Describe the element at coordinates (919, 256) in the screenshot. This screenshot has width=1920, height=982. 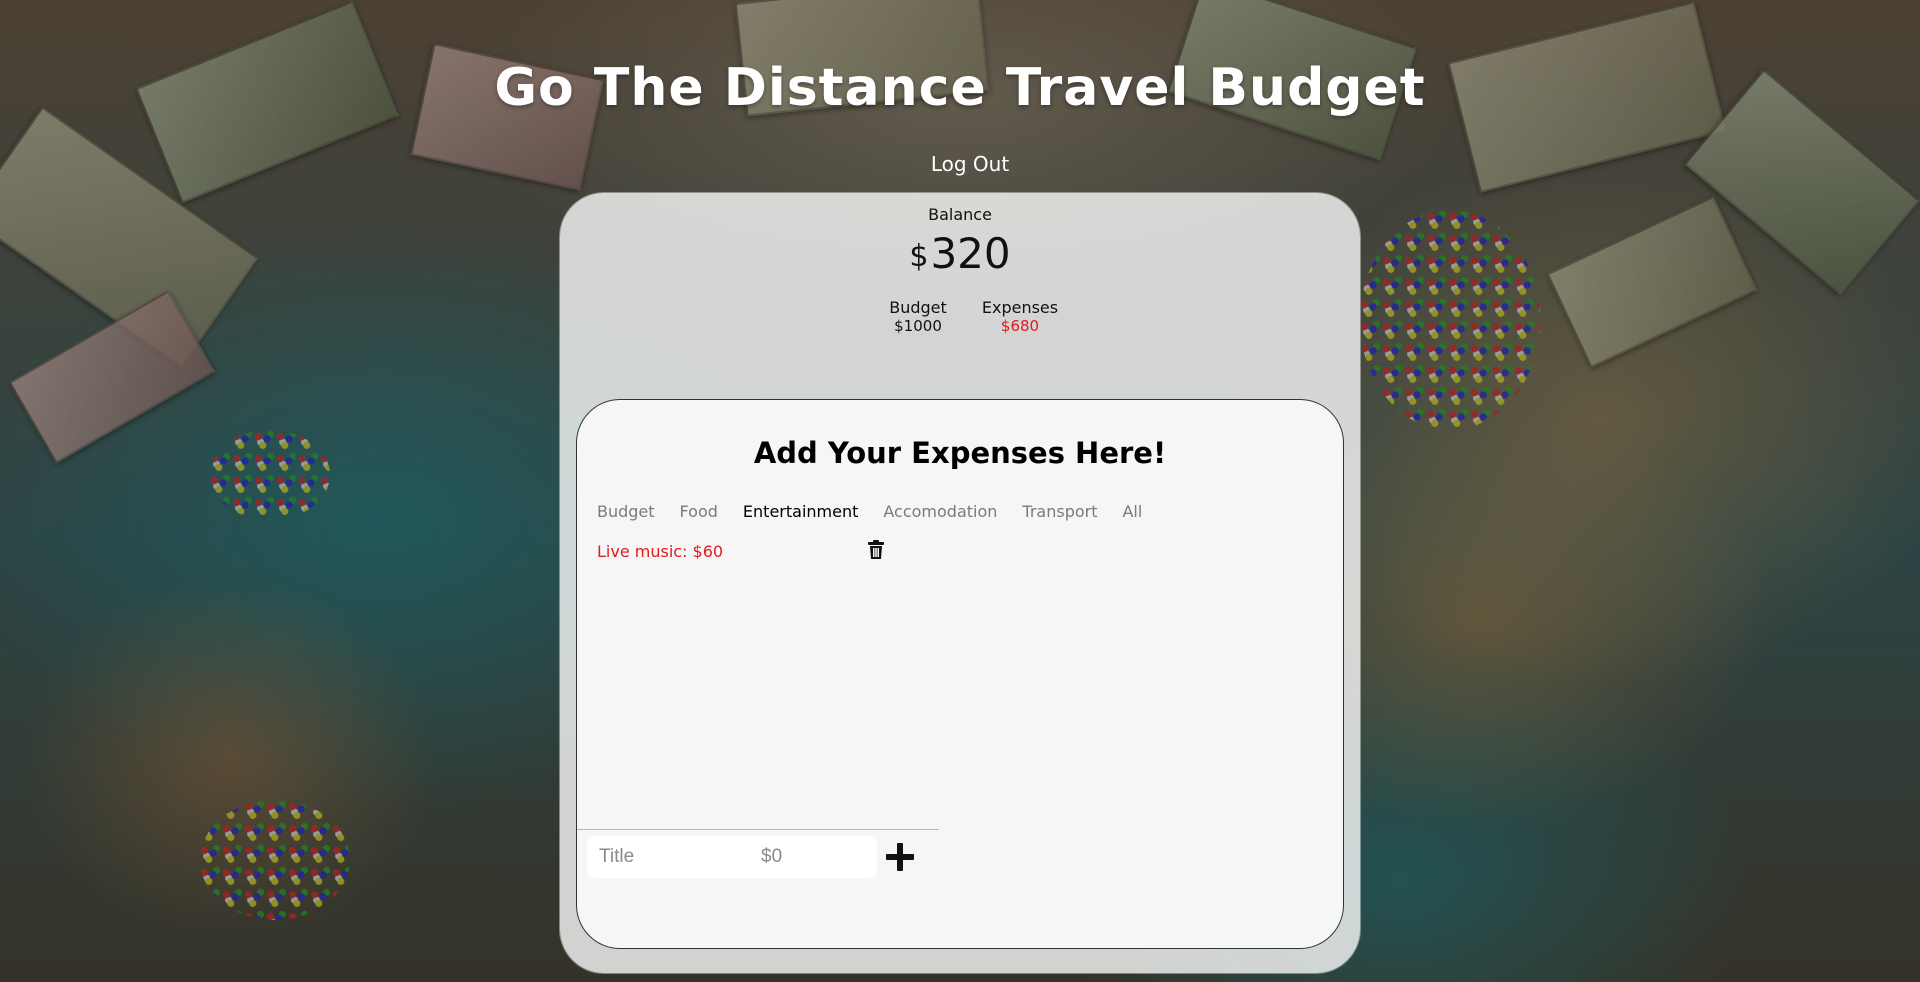
I see `currency-symbol: $` at that location.